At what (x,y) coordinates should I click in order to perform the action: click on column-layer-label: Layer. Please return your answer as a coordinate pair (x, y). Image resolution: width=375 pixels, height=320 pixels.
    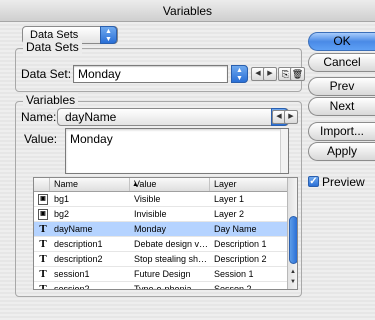
    Looking at the image, I should click on (225, 184).